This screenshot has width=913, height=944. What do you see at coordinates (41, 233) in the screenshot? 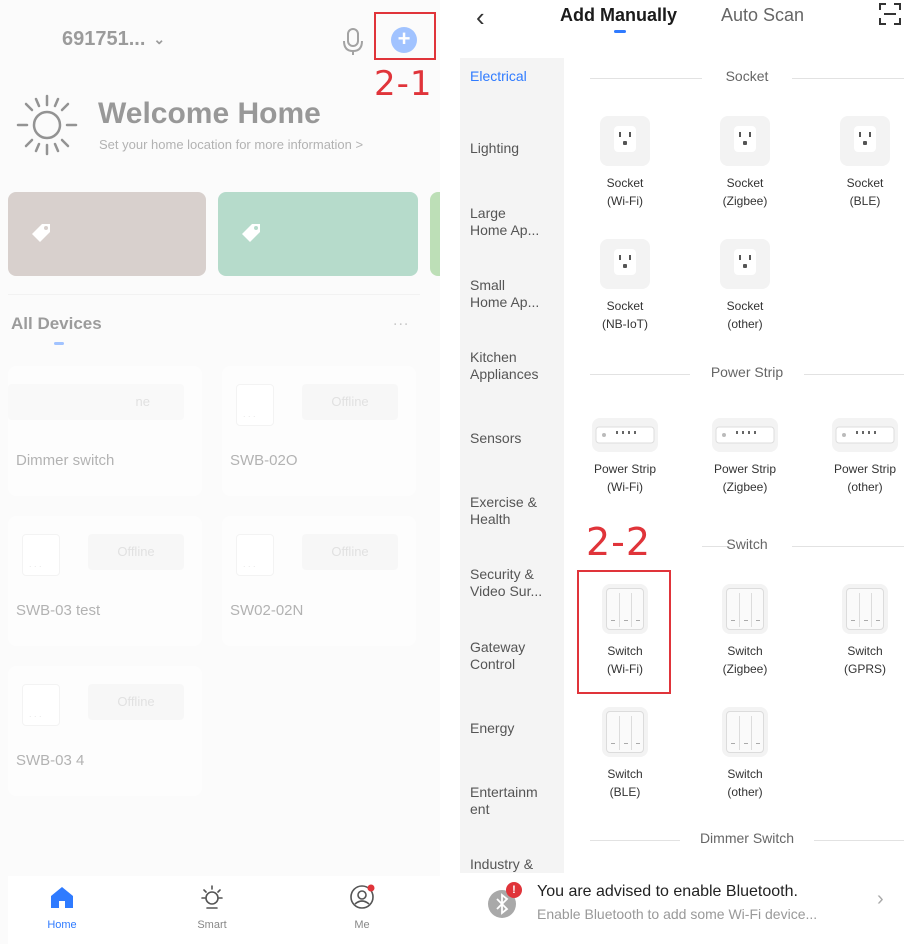
I see `tag-icon` at bounding box center [41, 233].